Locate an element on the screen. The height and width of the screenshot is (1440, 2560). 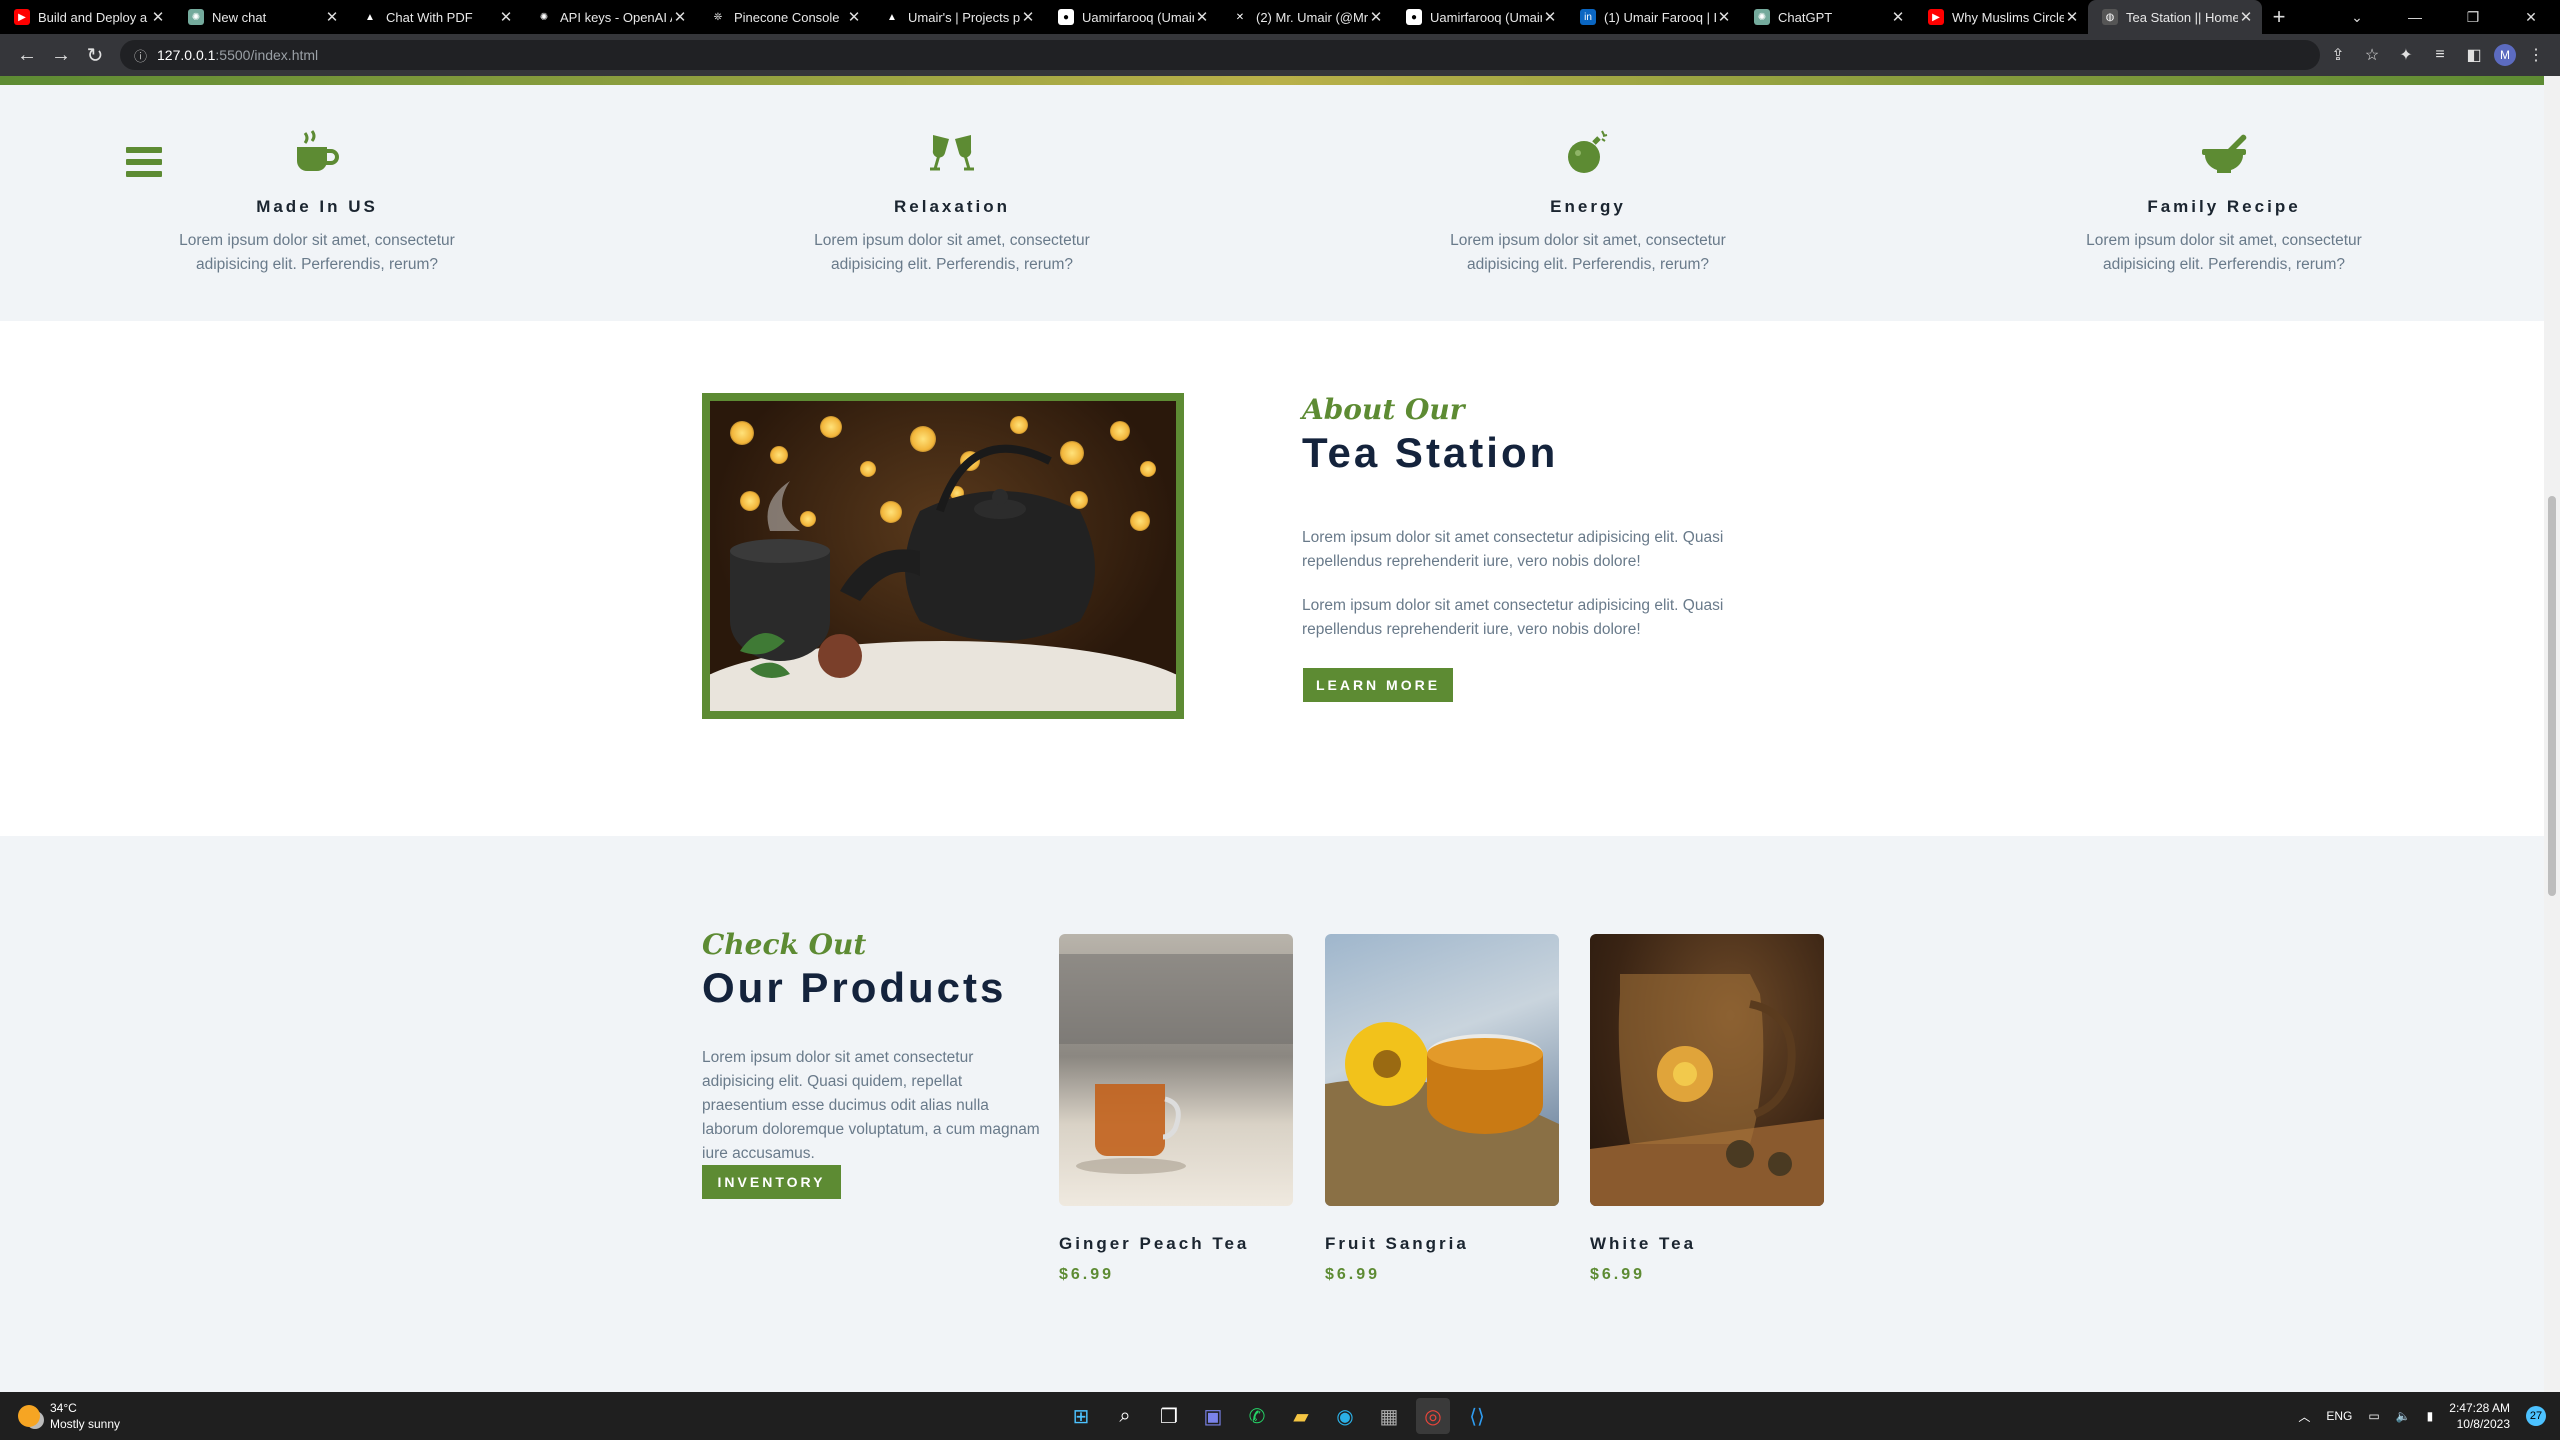
product-price: $6.99 is located at coordinates (1618, 1274).